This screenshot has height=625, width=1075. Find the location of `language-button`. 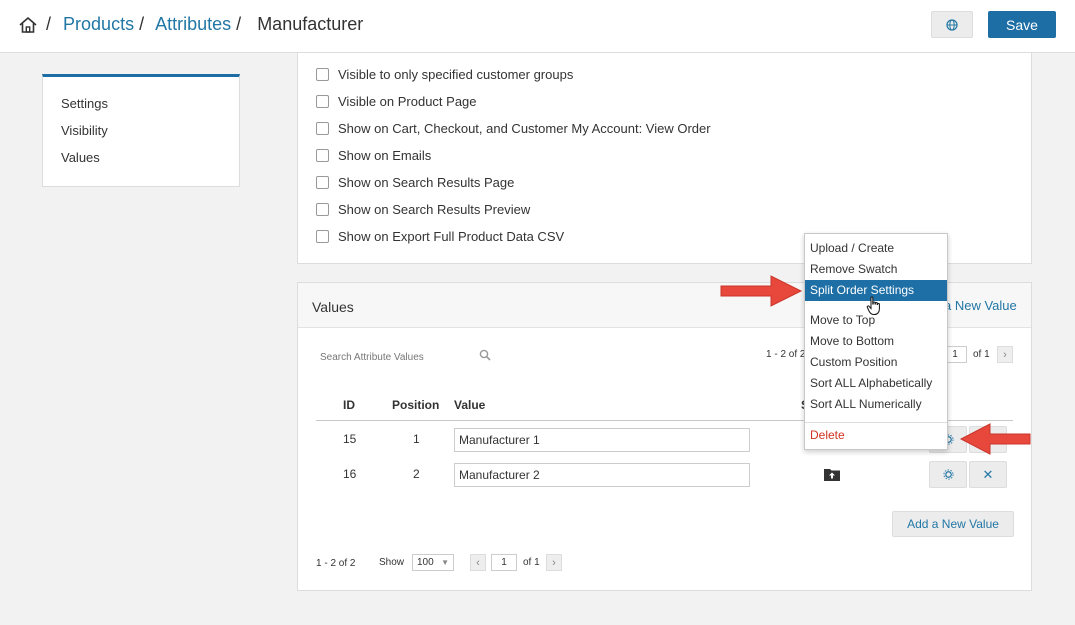

language-button is located at coordinates (952, 24).